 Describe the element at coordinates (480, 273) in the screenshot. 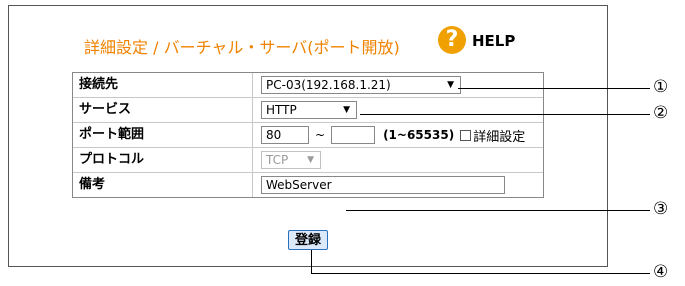

I see `callout-line-4-horizontal` at that location.